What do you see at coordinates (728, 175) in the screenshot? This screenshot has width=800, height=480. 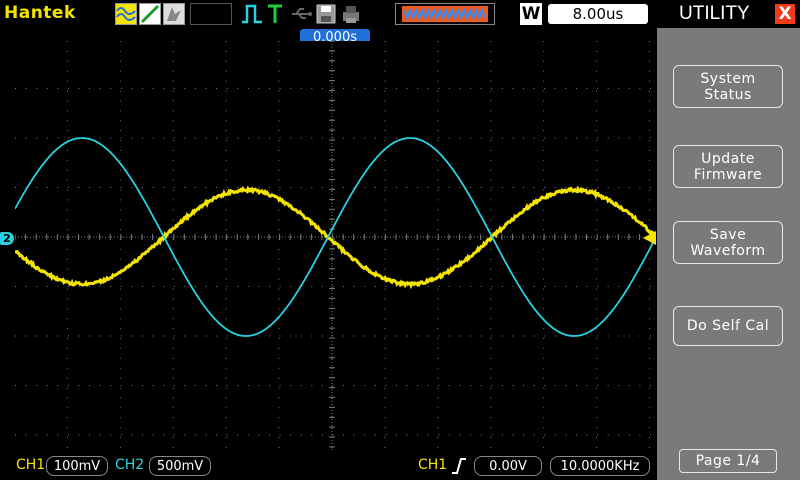 I see `button-label-line2: Firmware` at bounding box center [728, 175].